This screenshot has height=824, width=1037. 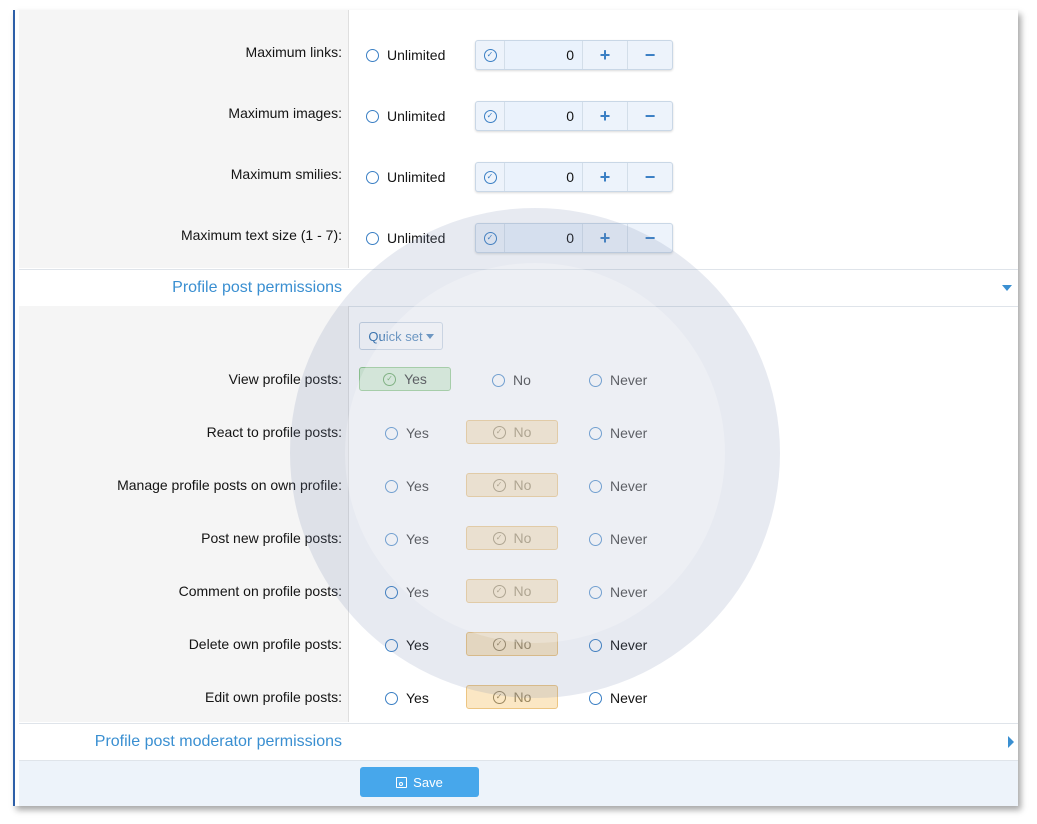 I want to click on manage-profile-posts-never: Never, so click(x=618, y=486).